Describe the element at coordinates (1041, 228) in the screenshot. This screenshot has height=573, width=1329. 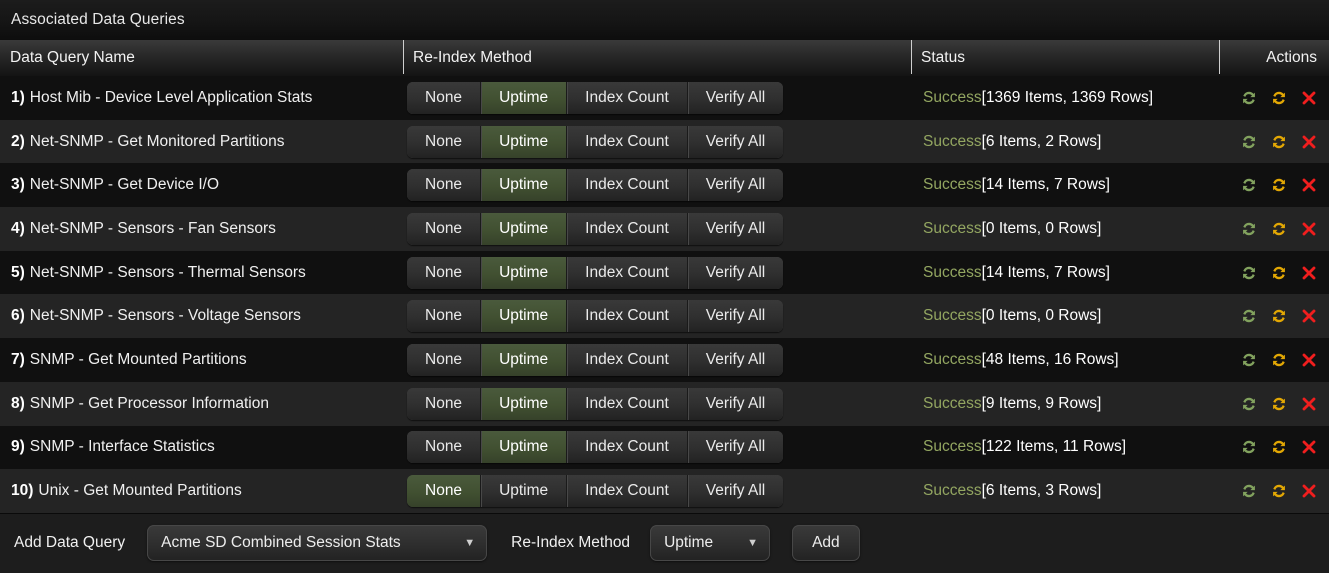
I see `status-detail: [0 Items, 0 Rows]` at that location.